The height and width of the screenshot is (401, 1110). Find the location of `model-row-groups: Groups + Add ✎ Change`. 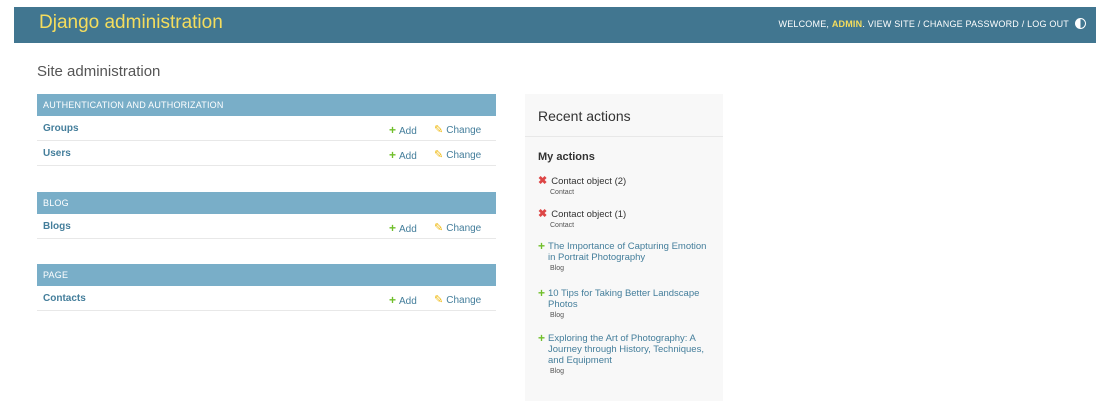

model-row-groups: Groups + Add ✎ Change is located at coordinates (266, 128).